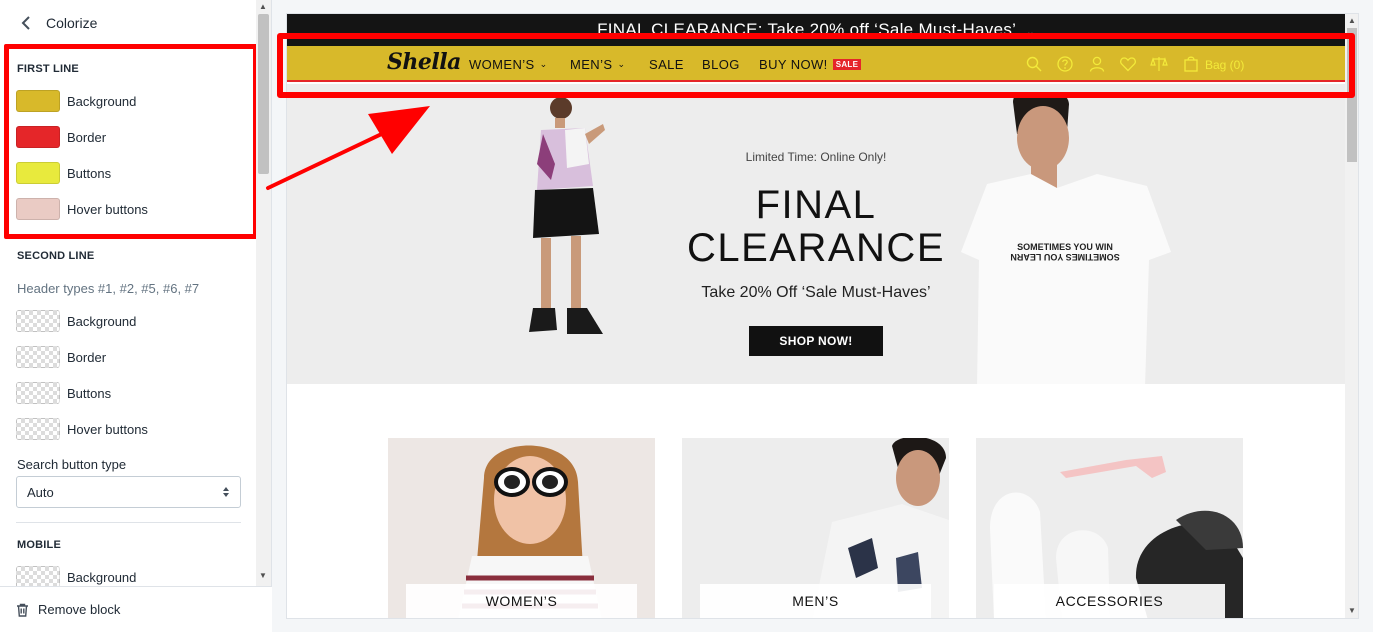 This screenshot has width=1373, height=632. I want to click on nav-blog: BLOG, so click(721, 64).